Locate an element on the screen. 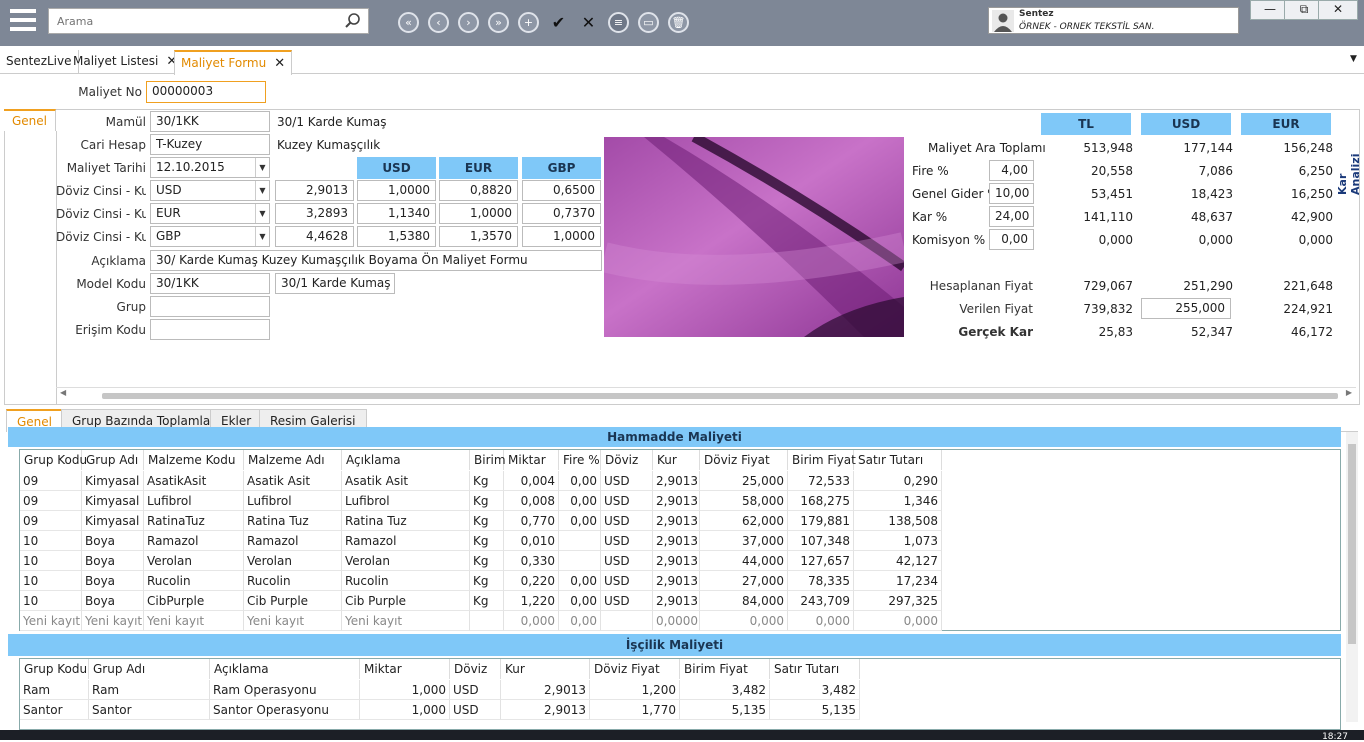 The width and height of the screenshot is (1364, 742). new-row-cell: 0,0000 is located at coordinates (676, 621).